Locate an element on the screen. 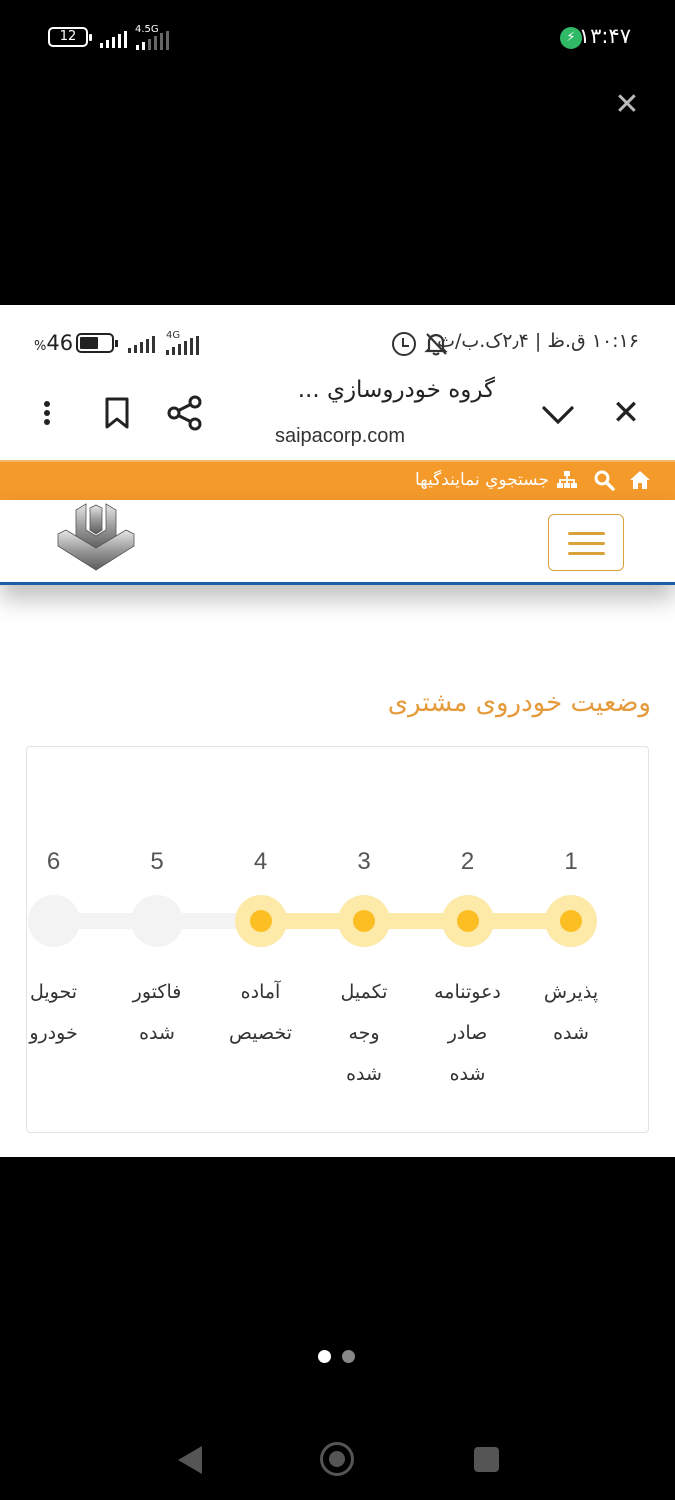 Image resolution: width=675 pixels, height=1500 pixels. inner-battery-value: 46 is located at coordinates (60, 343).